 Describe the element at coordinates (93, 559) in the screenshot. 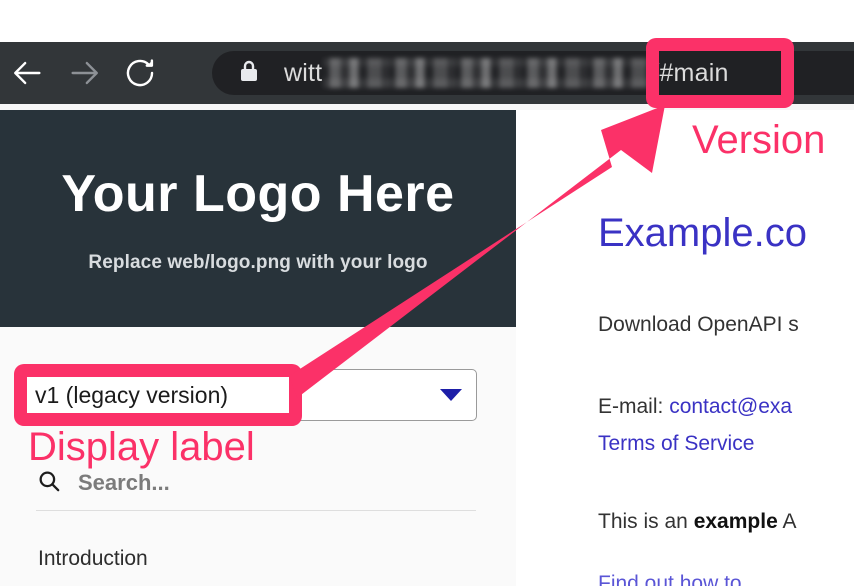

I see `sidebar-item-introduction: Introduction` at that location.